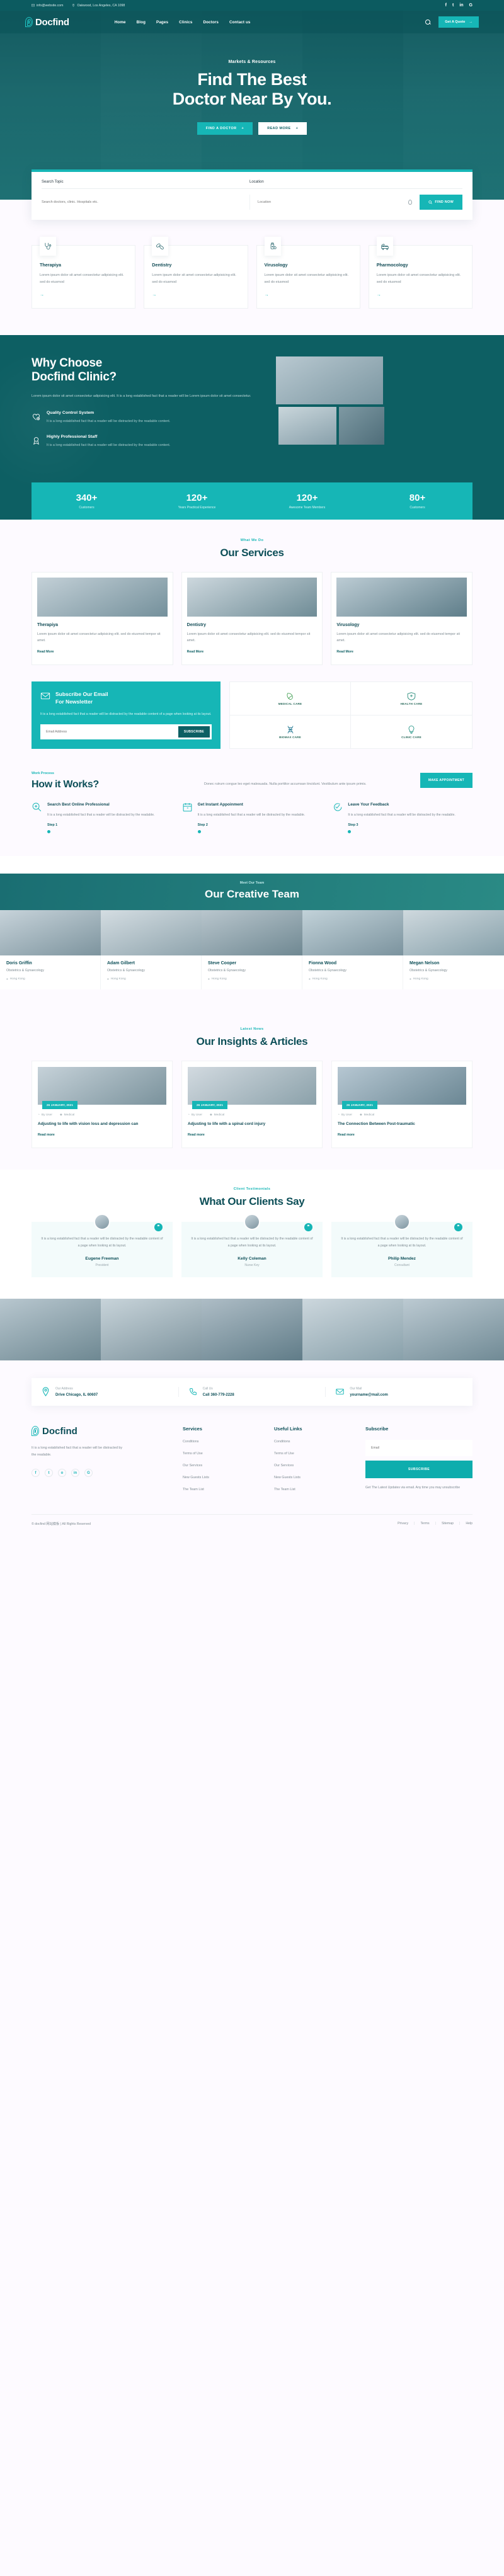 The height and width of the screenshot is (2576, 504). What do you see at coordinates (62, 1473) in the screenshot?
I see `instagram-icon: o` at bounding box center [62, 1473].